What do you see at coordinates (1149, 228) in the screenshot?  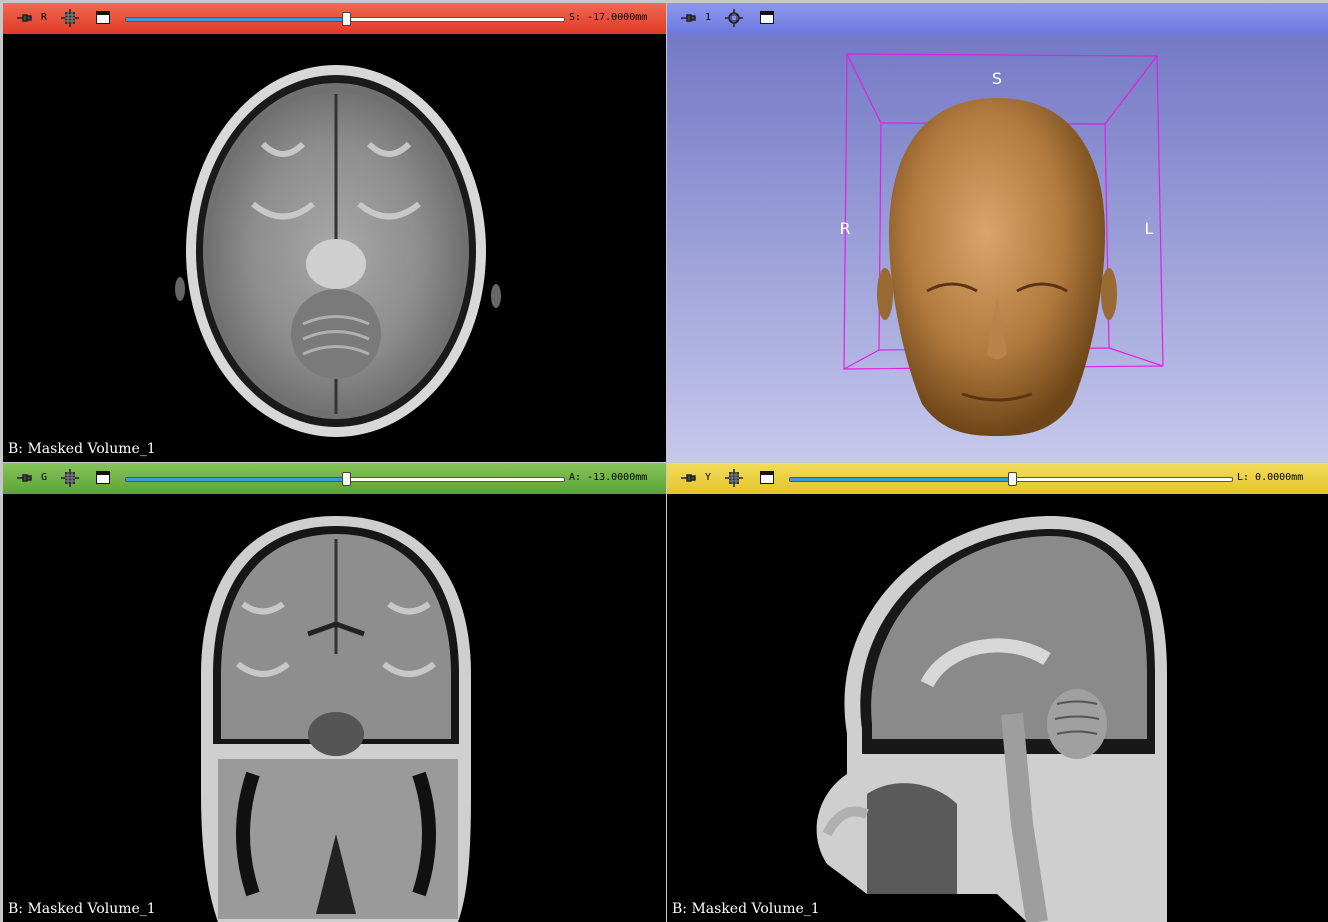 I see `orientation-marker-l: L` at bounding box center [1149, 228].